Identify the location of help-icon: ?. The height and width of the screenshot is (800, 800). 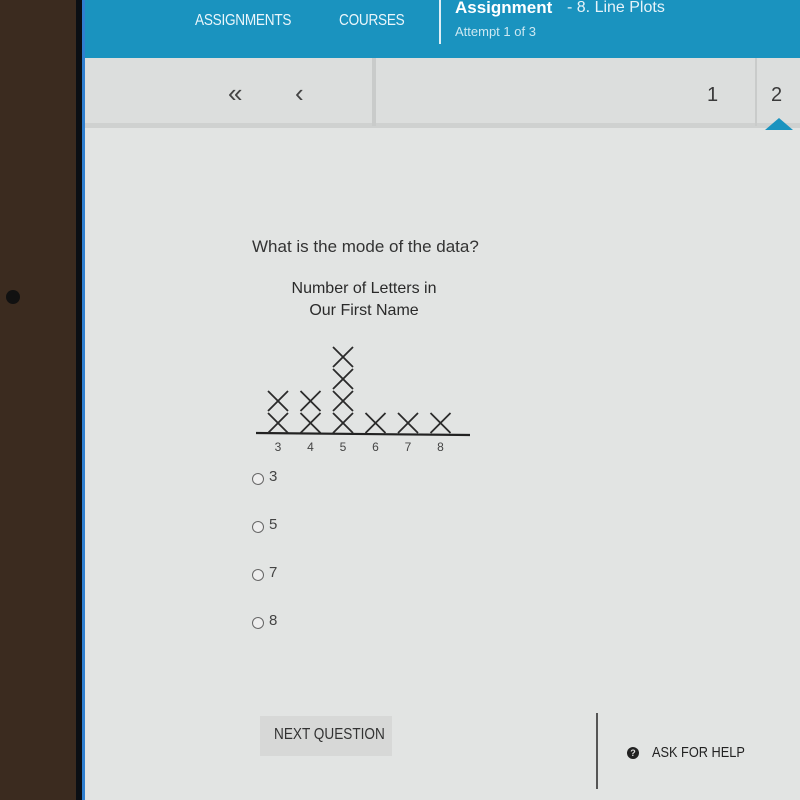
(633, 752).